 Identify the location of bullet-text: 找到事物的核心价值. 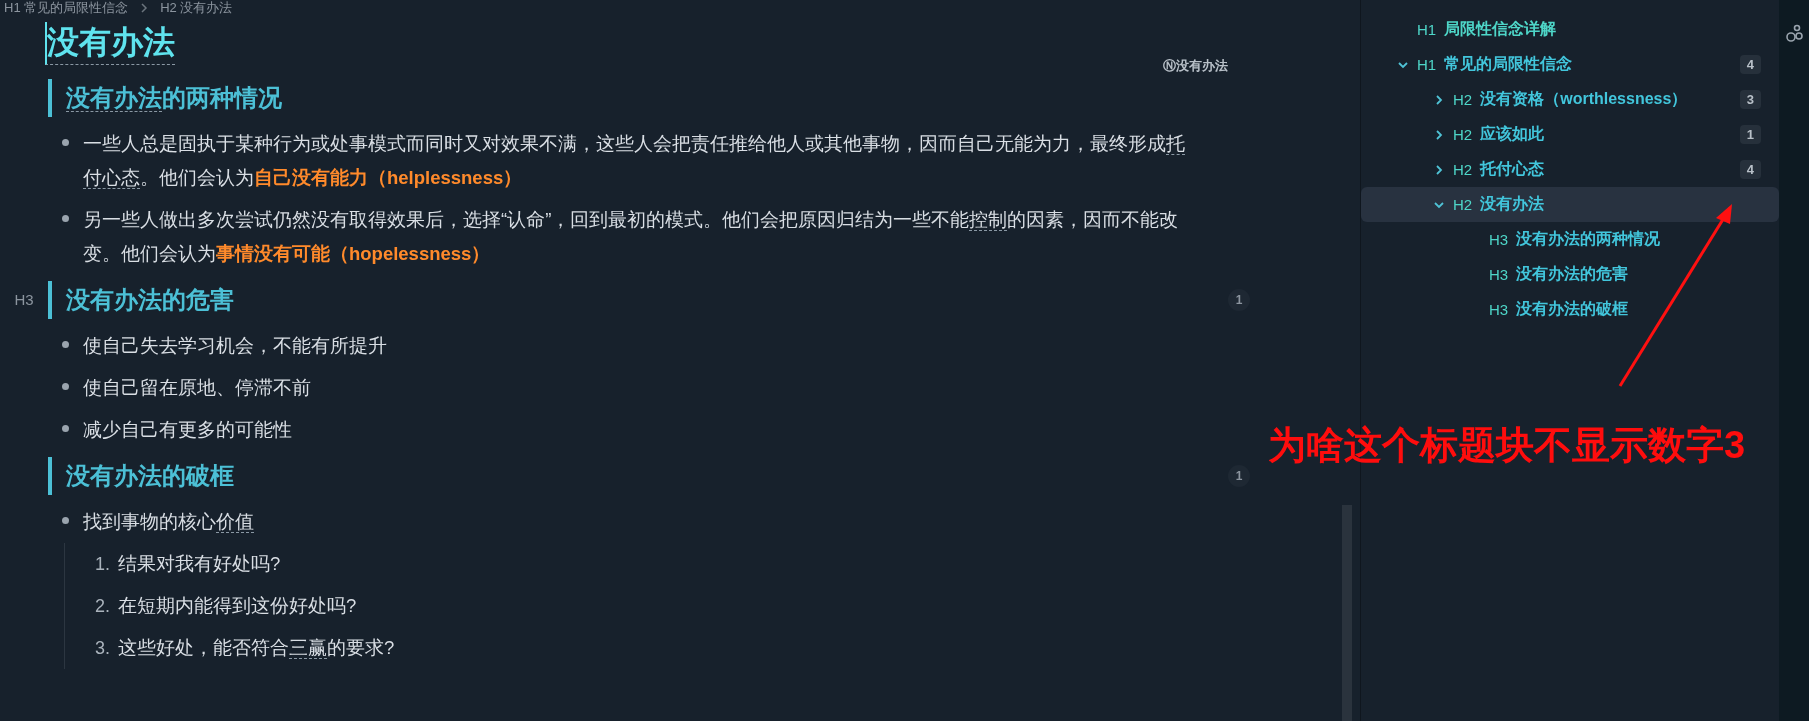
(169, 522).